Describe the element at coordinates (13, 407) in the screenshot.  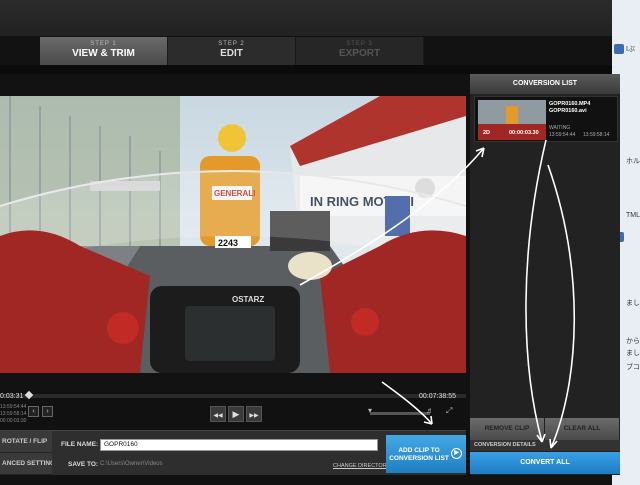
I see `clip-time-info: 13:59:54:44` at that location.